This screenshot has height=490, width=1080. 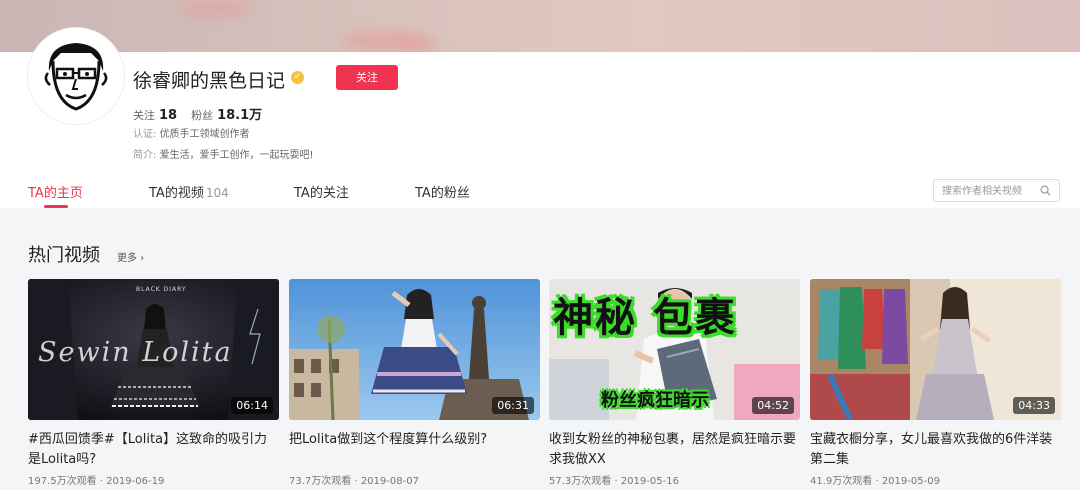 What do you see at coordinates (414, 349) in the screenshot?
I see `video-thumbnail: 06:31` at bounding box center [414, 349].